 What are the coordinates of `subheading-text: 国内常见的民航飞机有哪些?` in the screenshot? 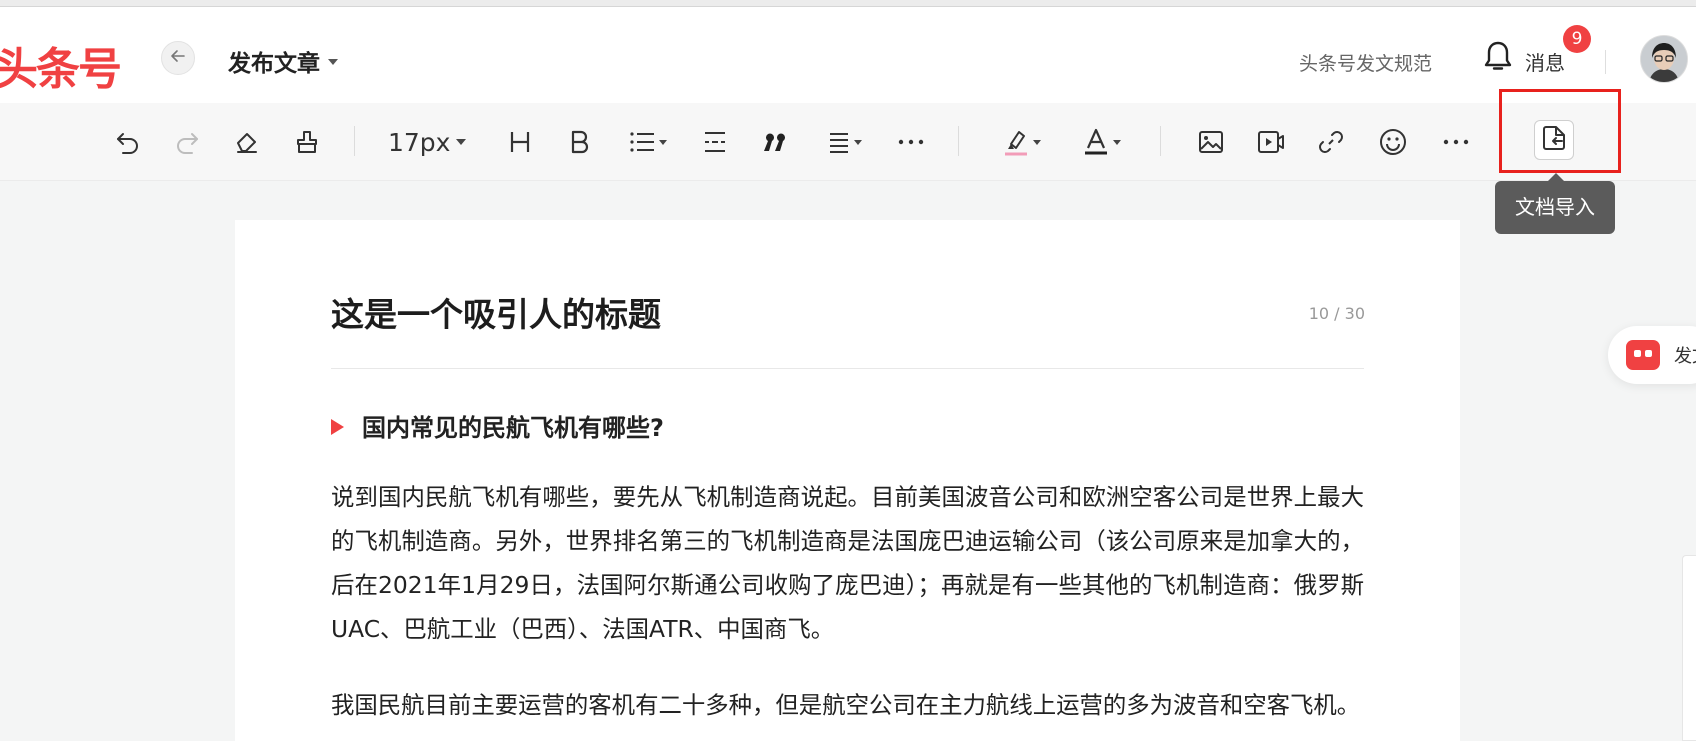 It's located at (513, 428).